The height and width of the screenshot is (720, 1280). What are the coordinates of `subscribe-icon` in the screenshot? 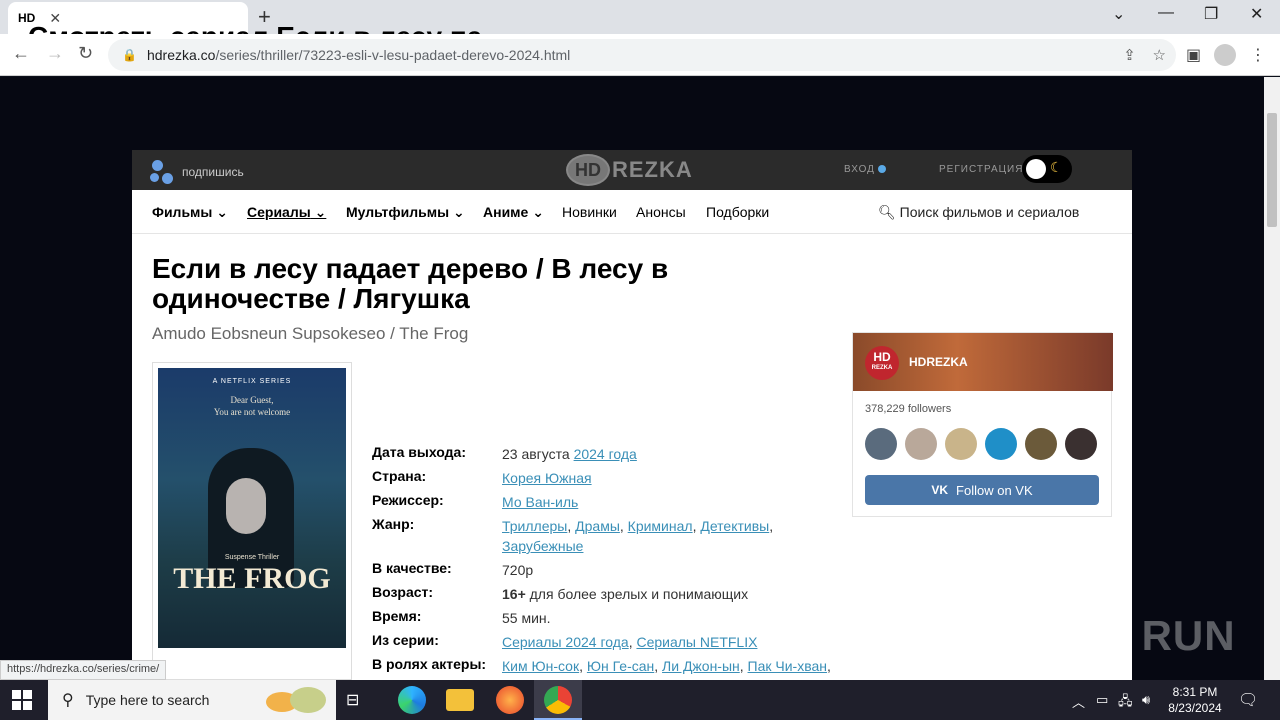 It's located at (163, 172).